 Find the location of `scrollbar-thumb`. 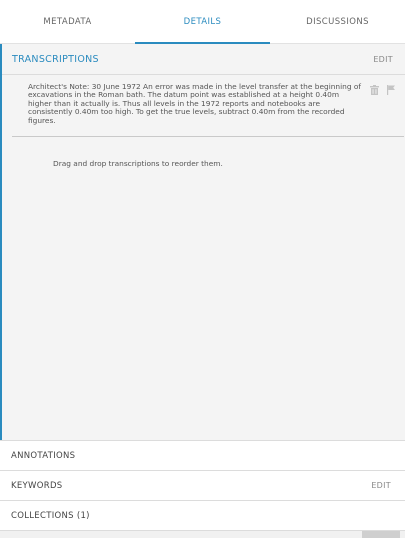

scrollbar-thumb is located at coordinates (381, 534).